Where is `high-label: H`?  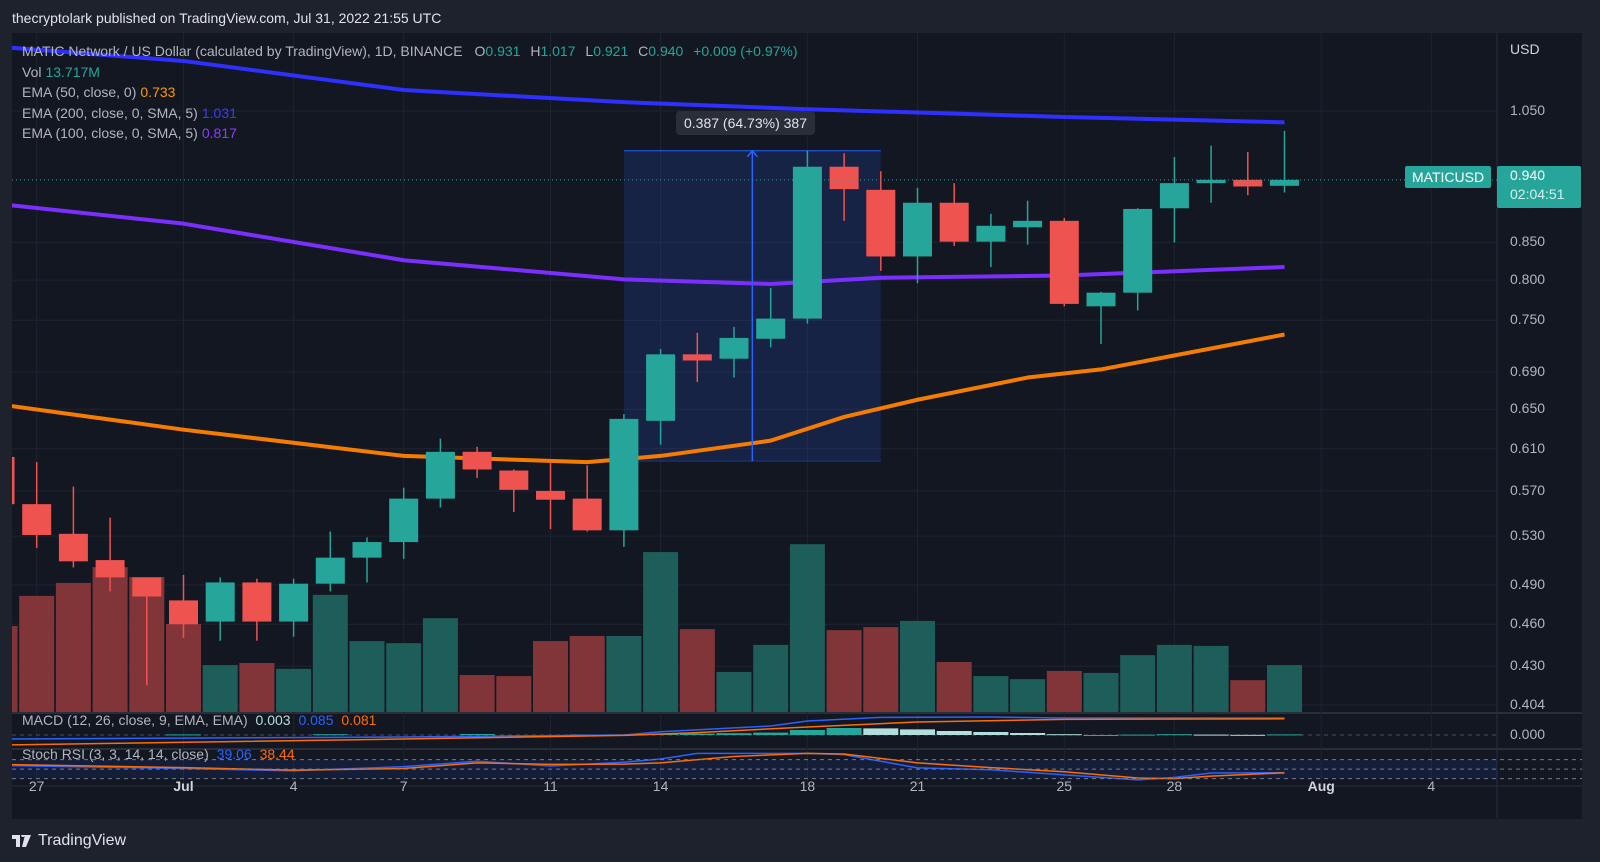 high-label: H is located at coordinates (535, 51).